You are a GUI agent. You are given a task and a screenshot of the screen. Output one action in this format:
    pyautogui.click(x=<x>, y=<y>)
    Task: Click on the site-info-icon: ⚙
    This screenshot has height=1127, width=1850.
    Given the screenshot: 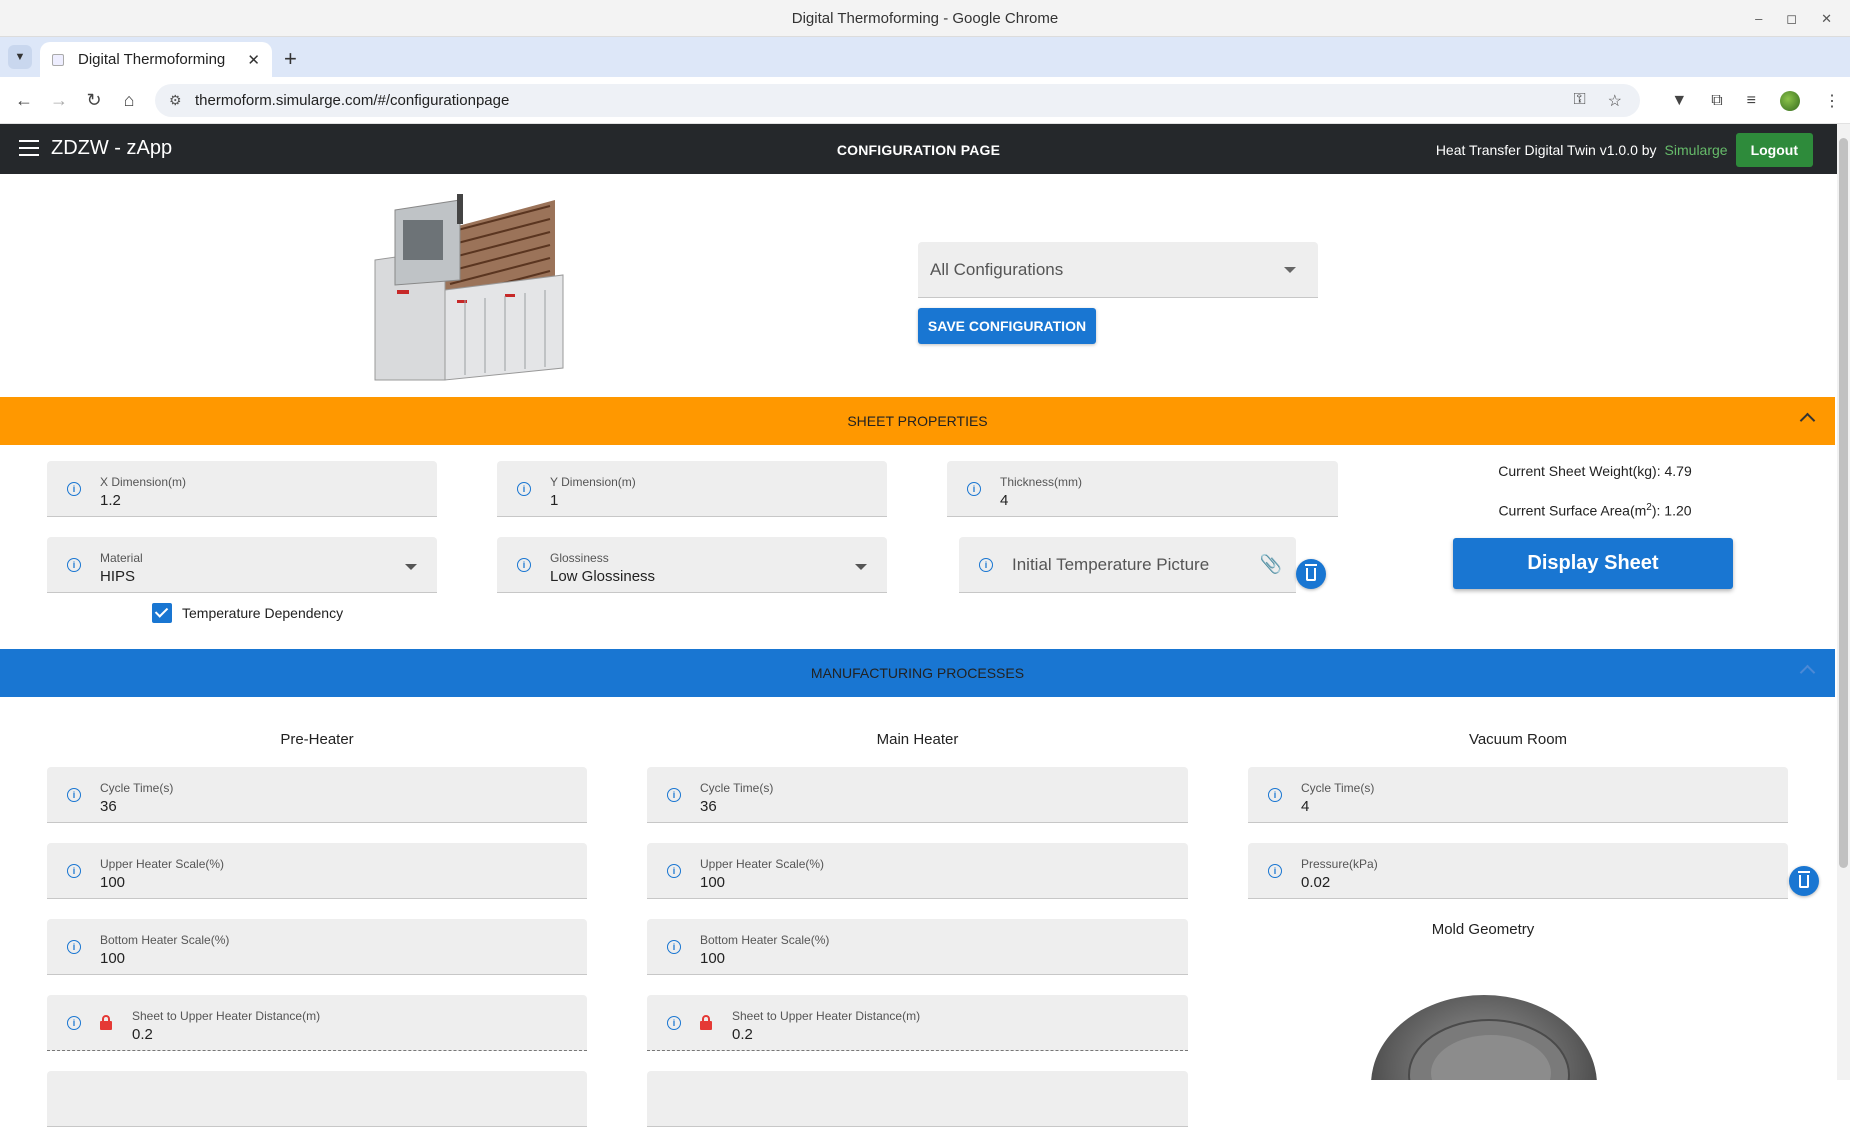 What is the action you would take?
    pyautogui.click(x=178, y=100)
    